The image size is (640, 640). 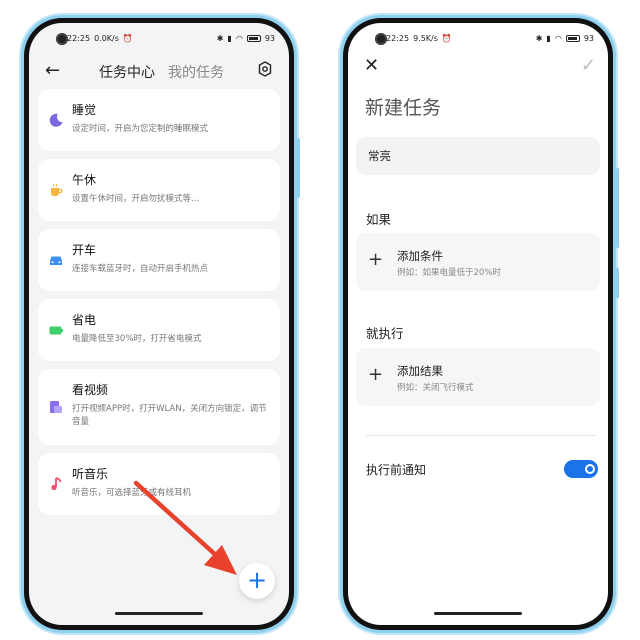 I want to click on status-bar: 22:25 0.0K/s ⏰ ✱ ▮ ◠ 93, so click(x=159, y=38).